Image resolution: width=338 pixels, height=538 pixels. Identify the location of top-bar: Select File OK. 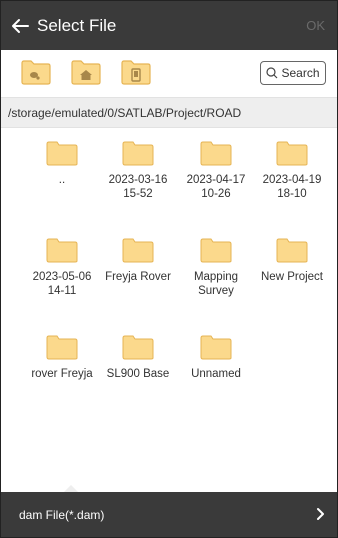
(169, 25).